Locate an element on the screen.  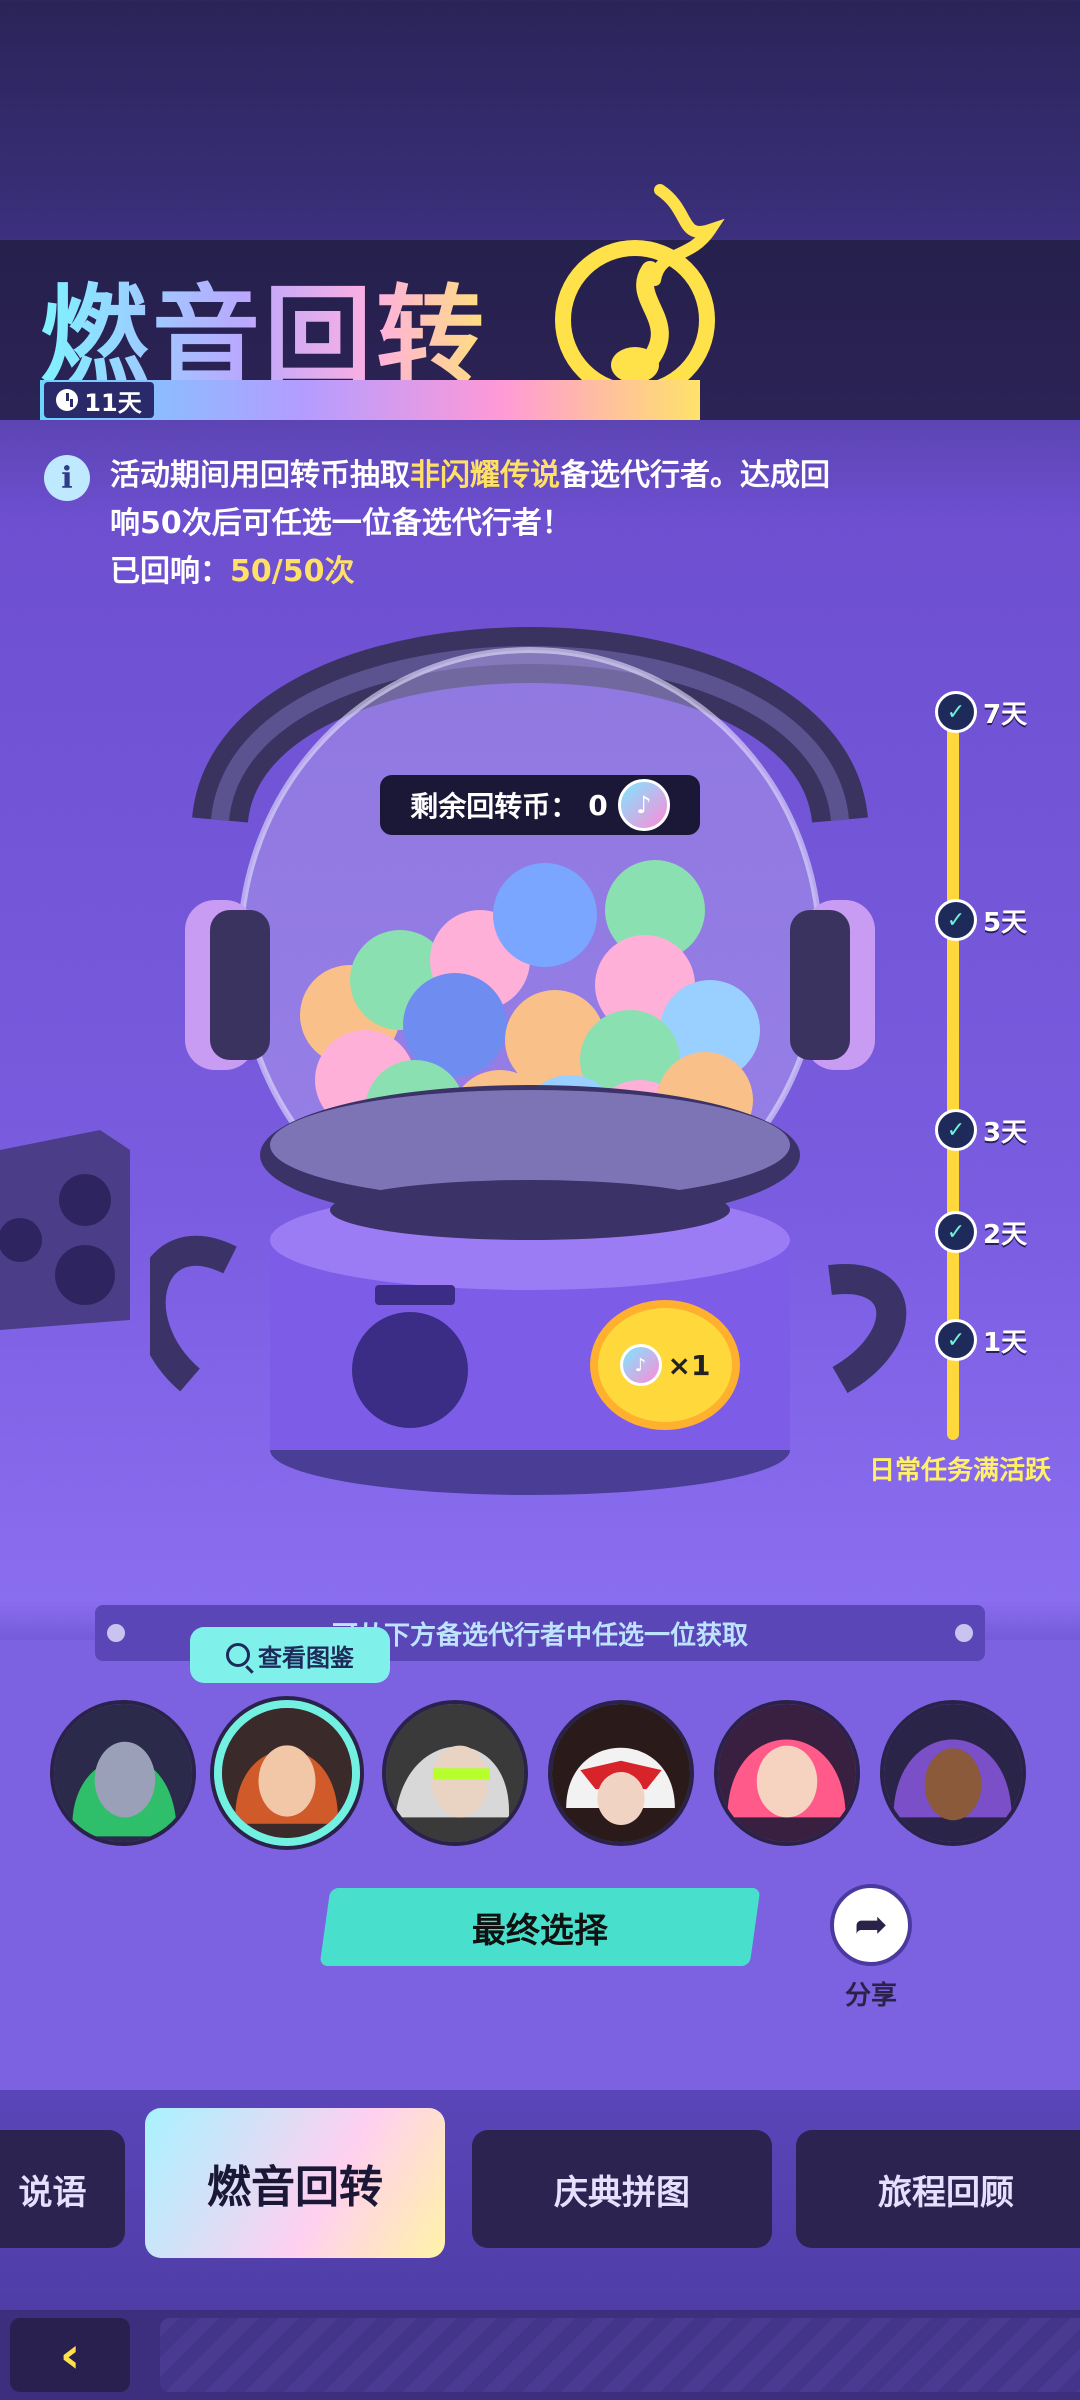
share-button: ➦ is located at coordinates (871, 1925).